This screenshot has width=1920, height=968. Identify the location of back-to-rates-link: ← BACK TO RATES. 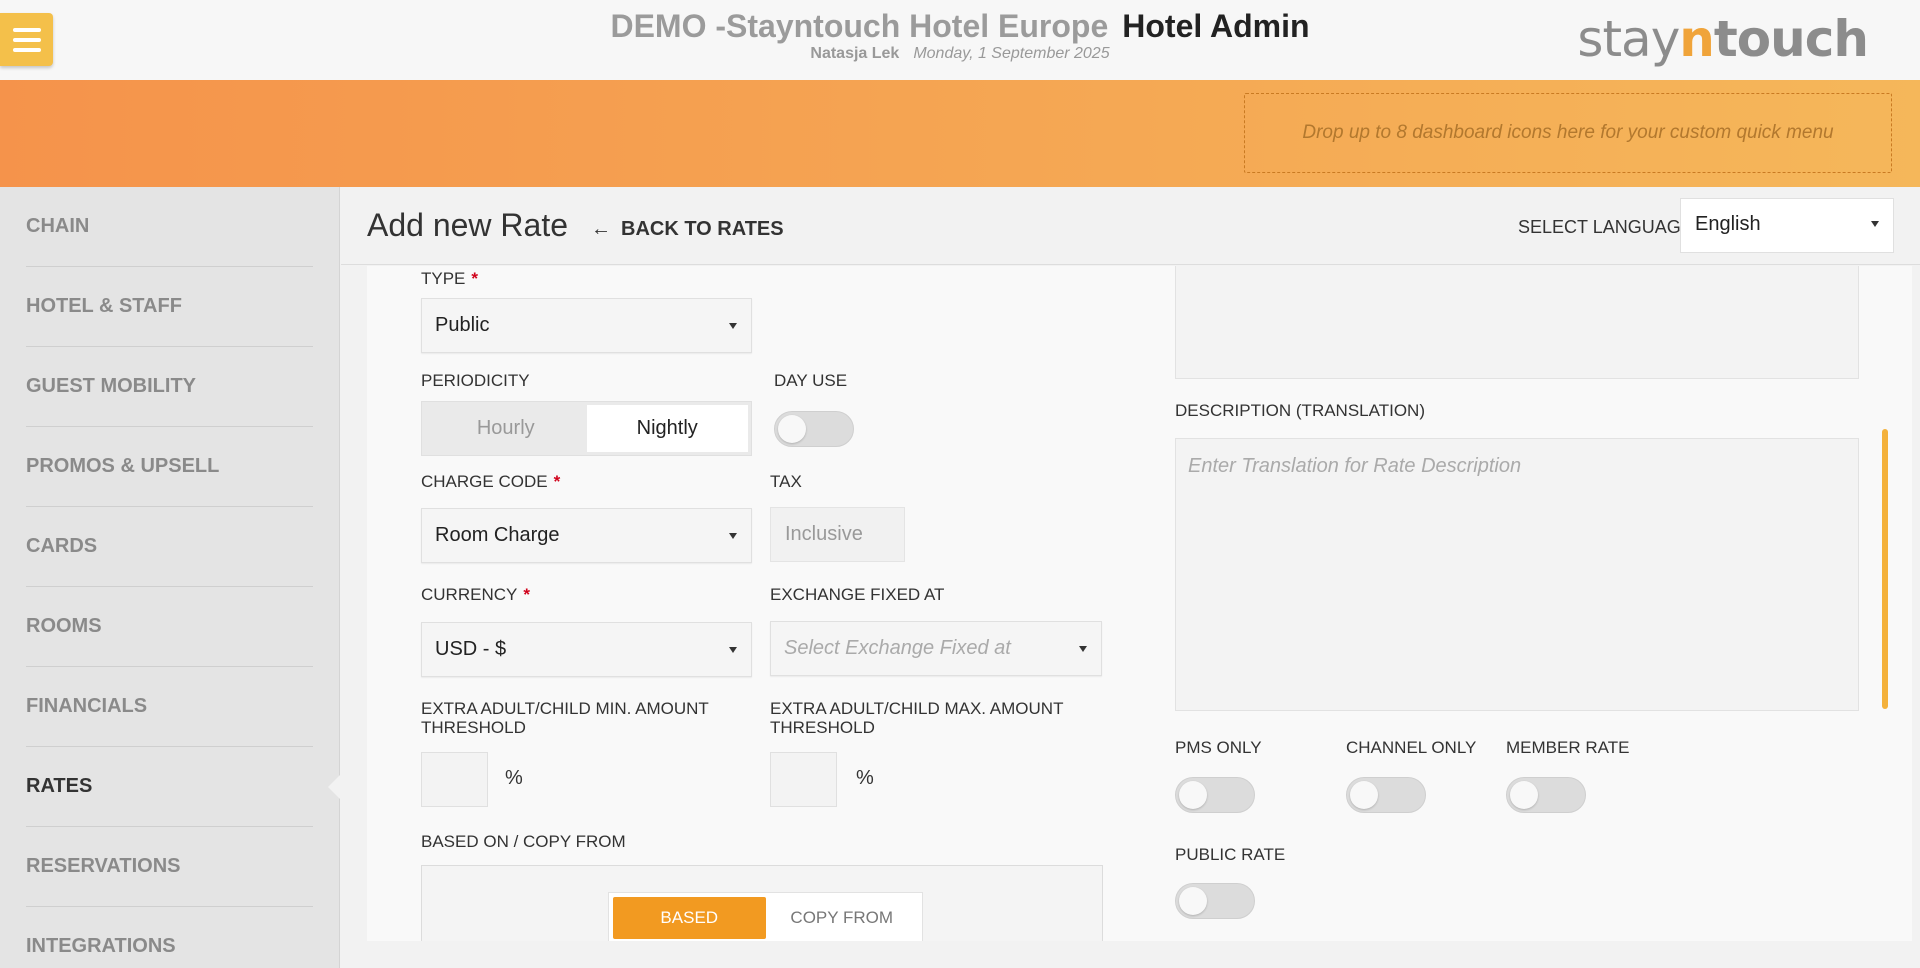
(687, 229).